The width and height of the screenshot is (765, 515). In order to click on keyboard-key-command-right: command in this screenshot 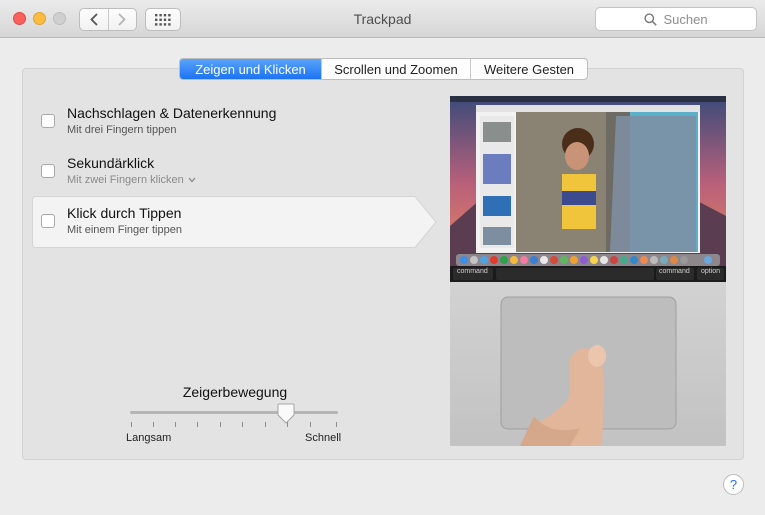, I will do `click(674, 271)`.